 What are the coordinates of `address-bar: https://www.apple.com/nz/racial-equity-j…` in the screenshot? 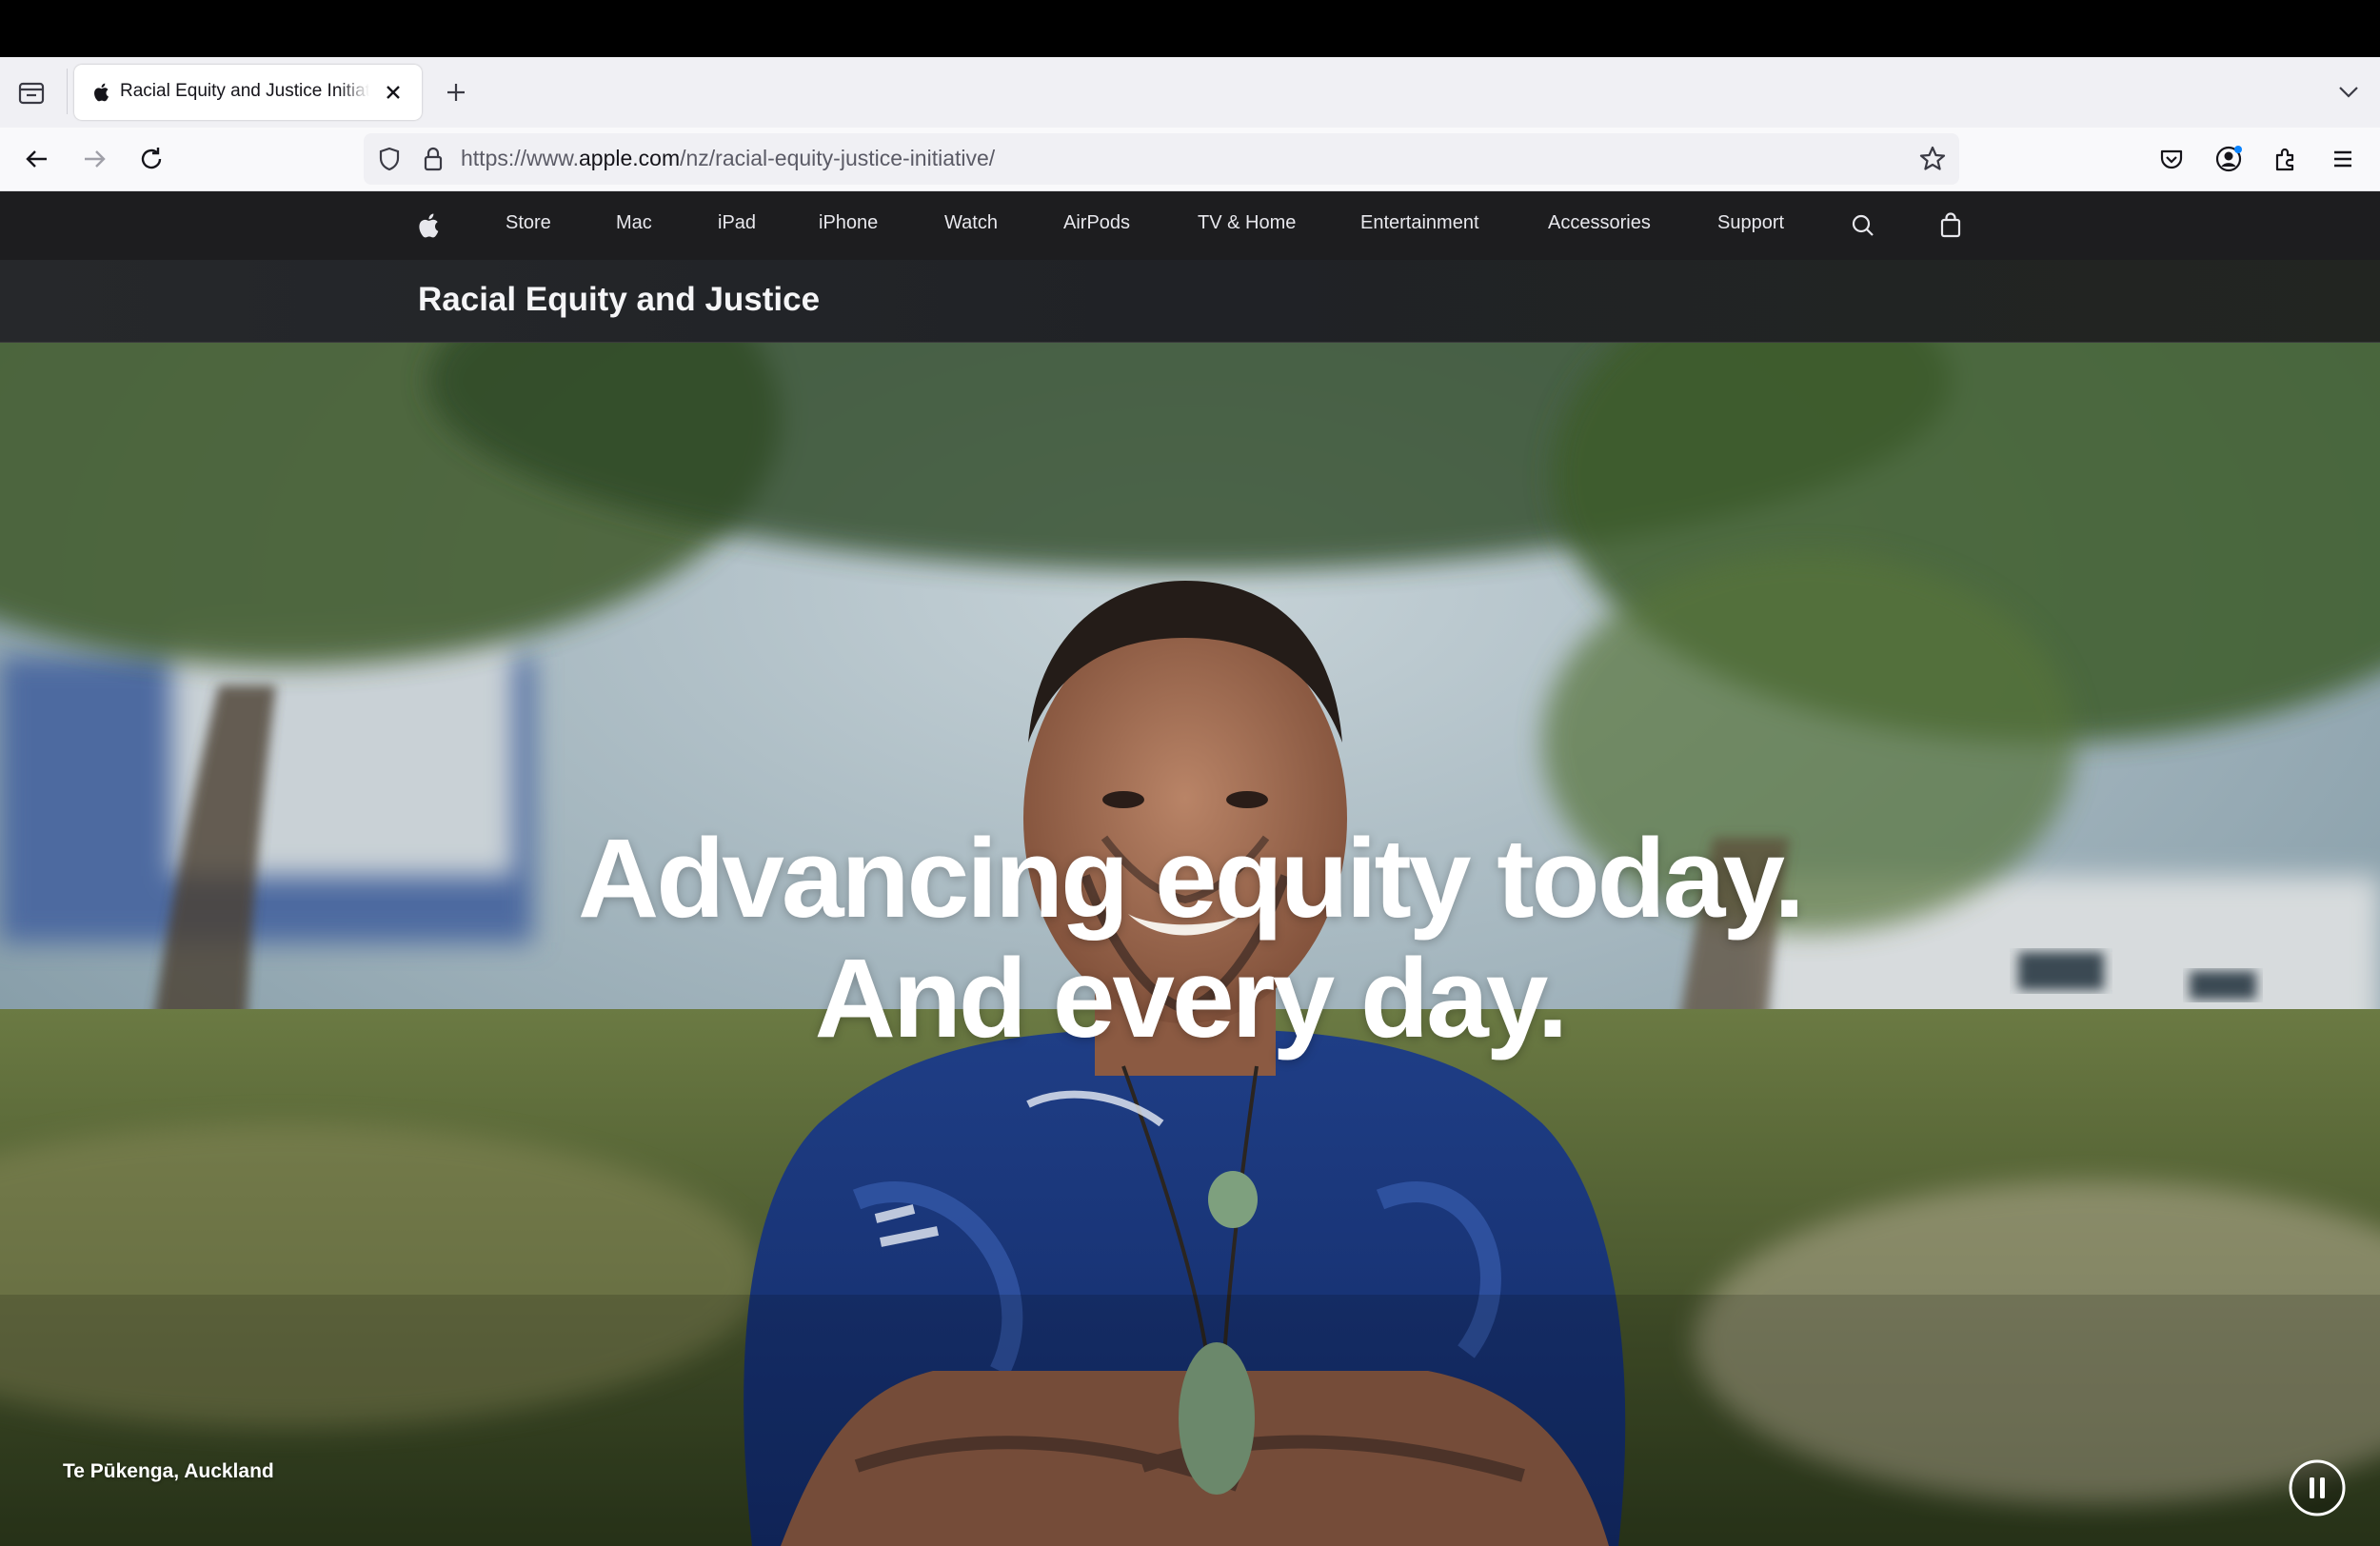 It's located at (1161, 159).